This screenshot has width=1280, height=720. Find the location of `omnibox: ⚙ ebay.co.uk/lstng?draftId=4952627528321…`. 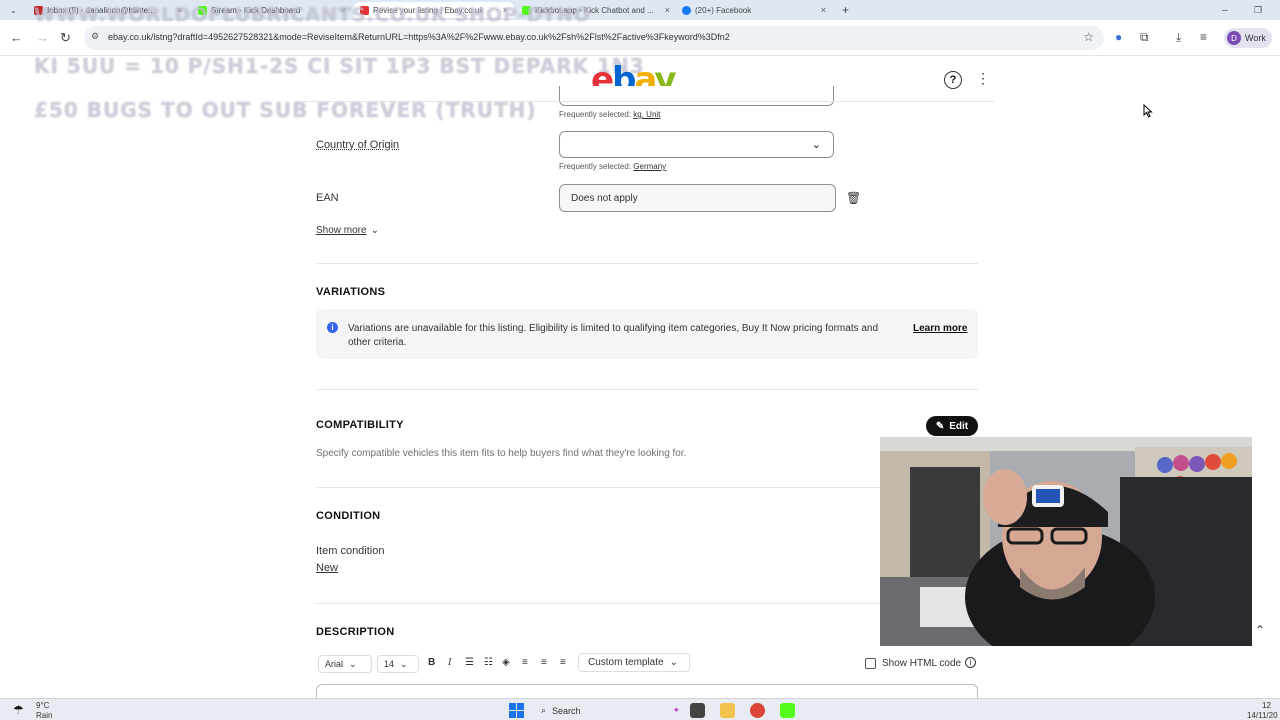

omnibox: ⚙ ebay.co.uk/lstng?draftId=4952627528321… is located at coordinates (594, 38).